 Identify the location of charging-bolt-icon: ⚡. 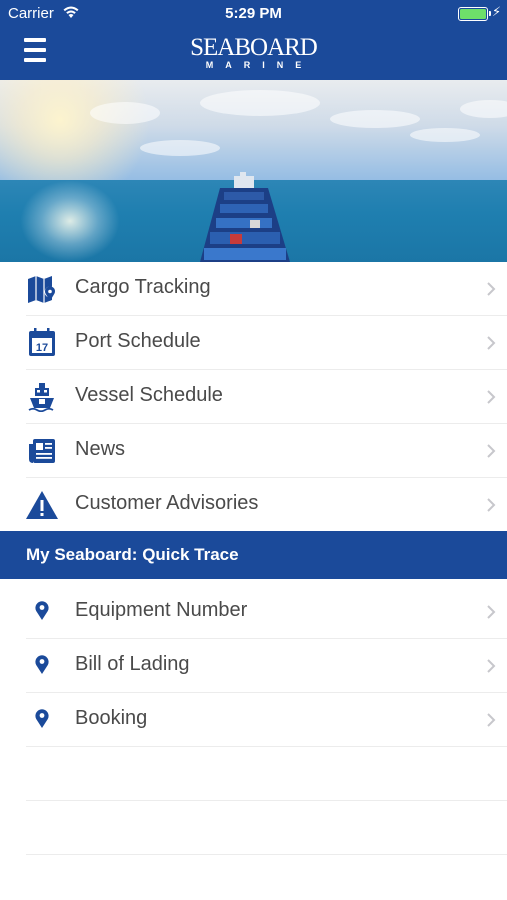
(497, 11).